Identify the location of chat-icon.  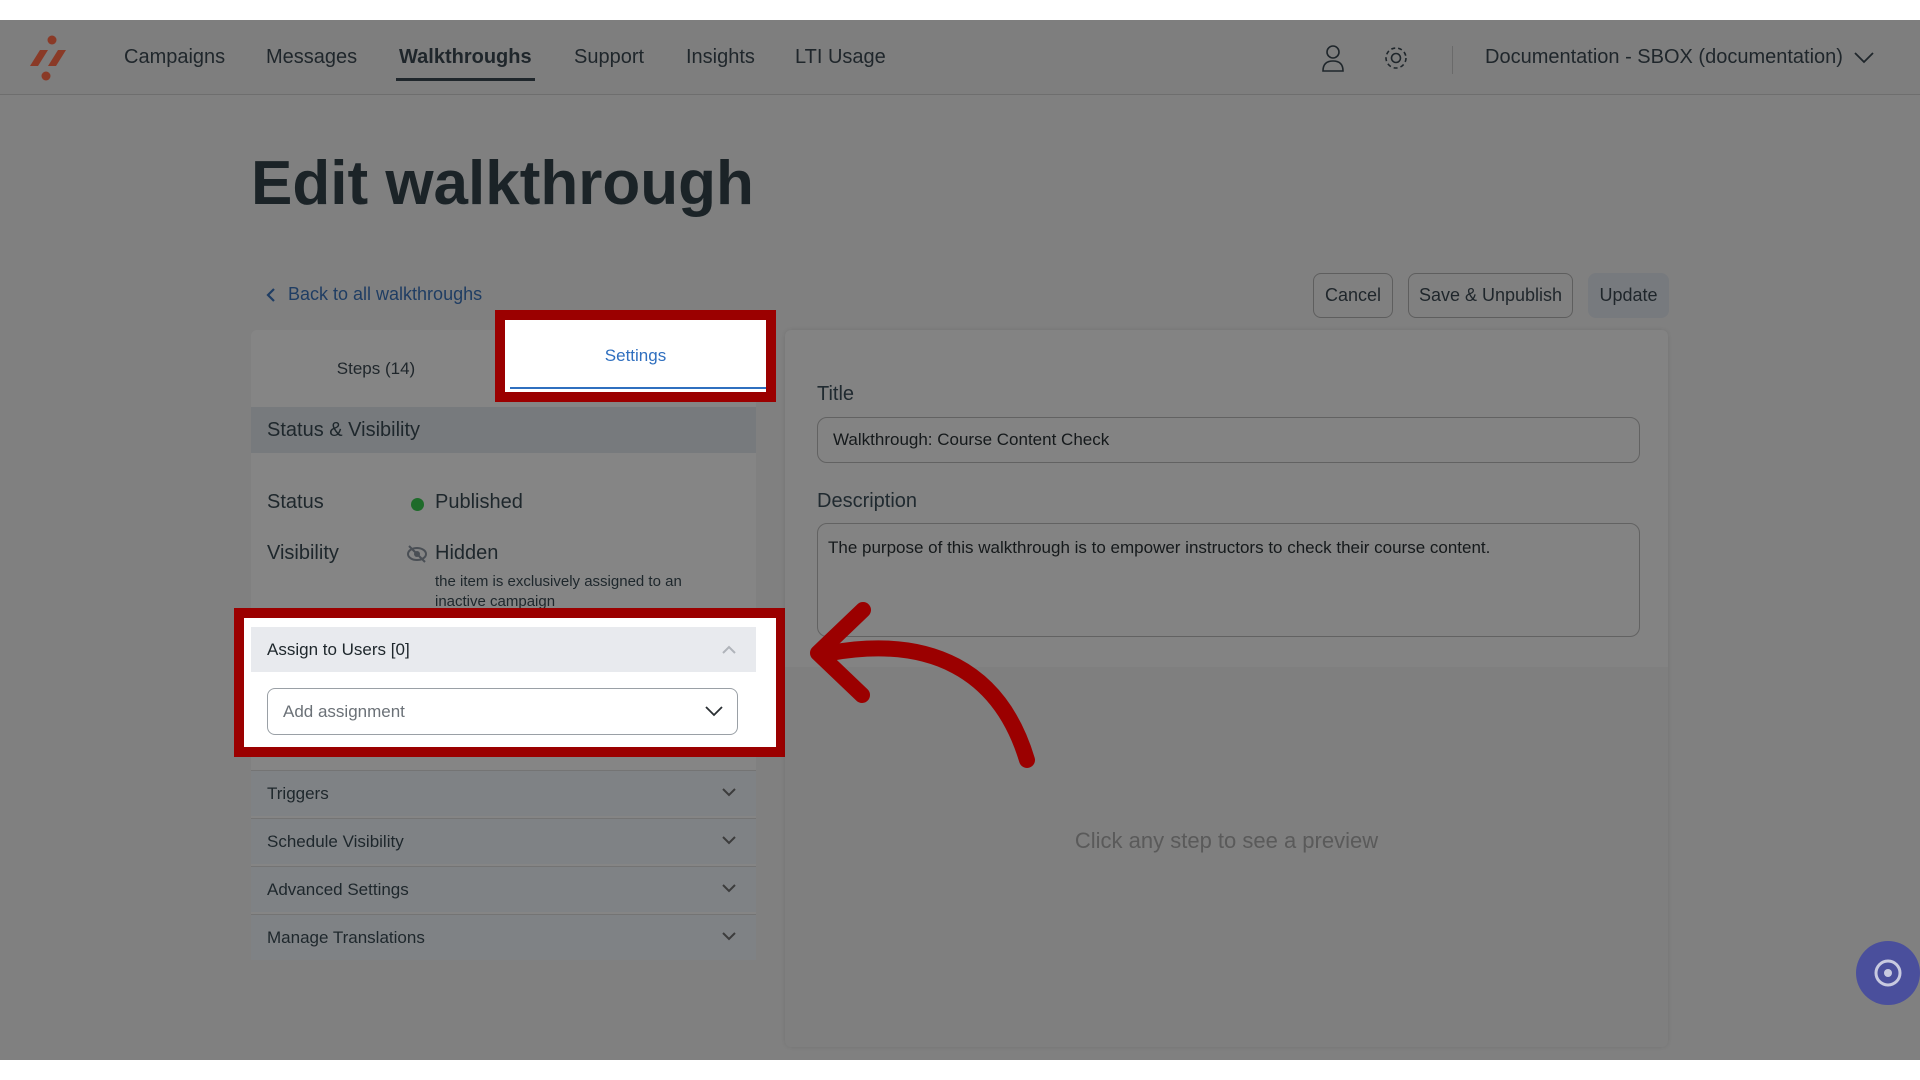
(1888, 973).